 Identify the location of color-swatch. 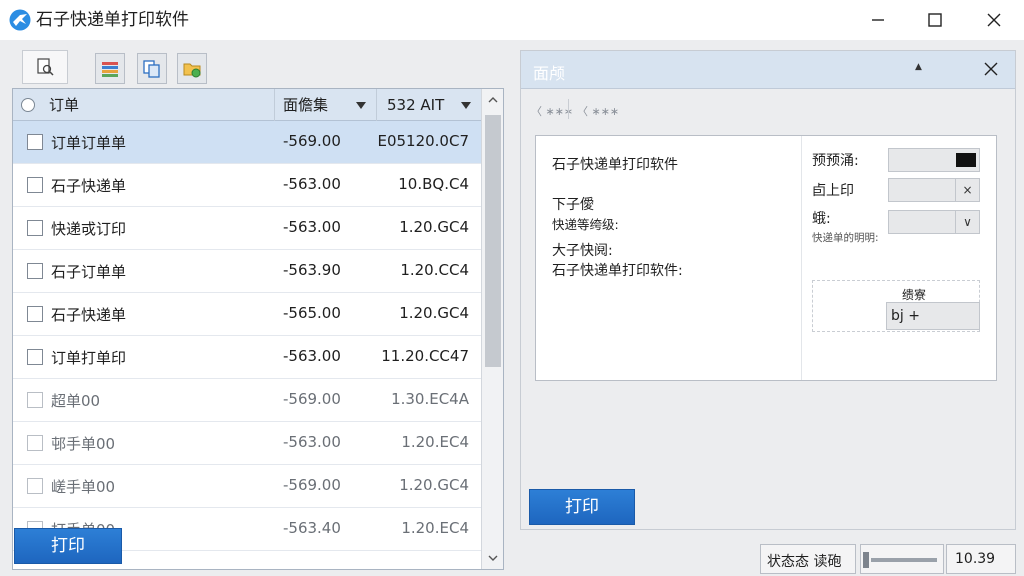
(966, 160).